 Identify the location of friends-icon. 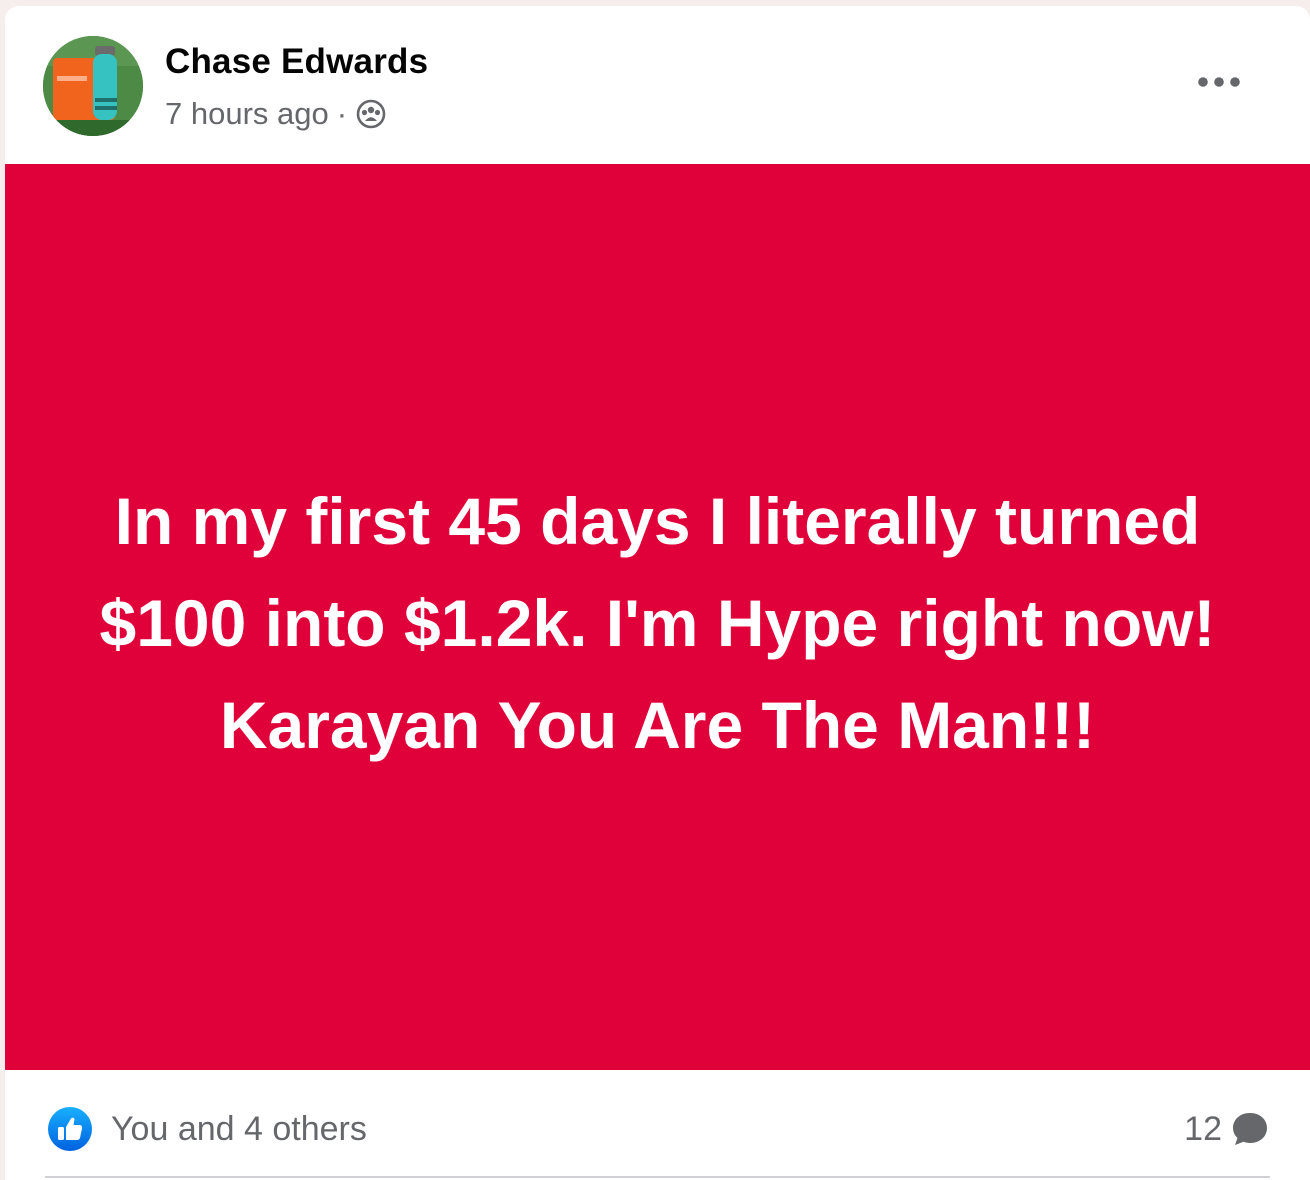
(371, 114).